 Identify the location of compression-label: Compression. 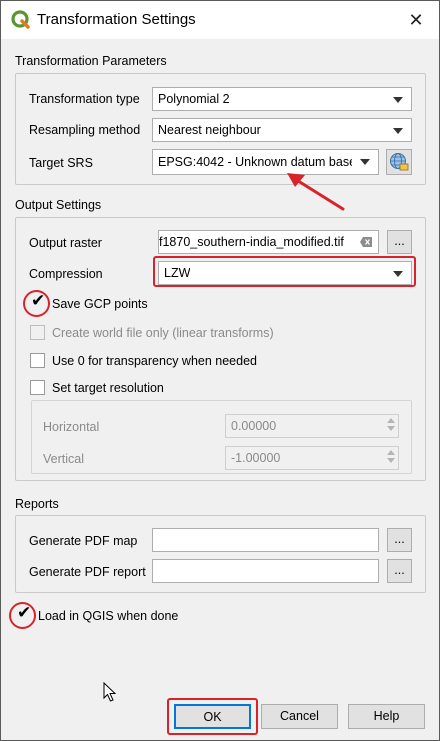
(66, 274).